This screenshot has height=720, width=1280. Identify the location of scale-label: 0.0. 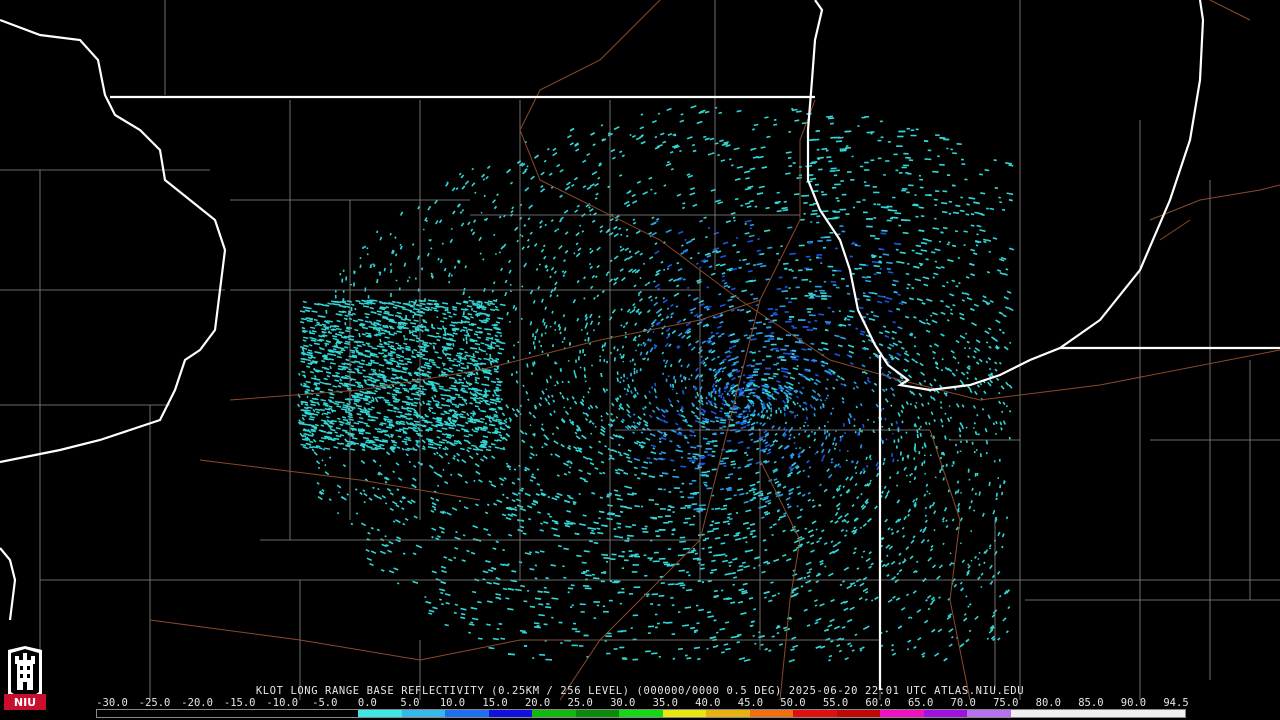
(367, 703).